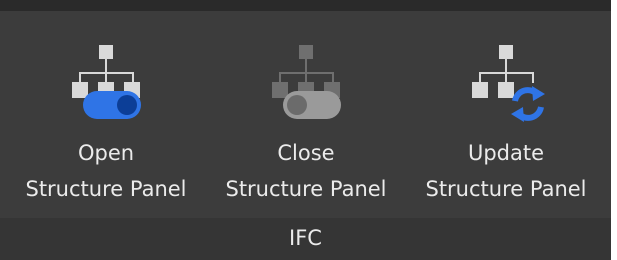 This screenshot has height=260, width=617. Describe the element at coordinates (614, 124) in the screenshot. I see `window-edge` at that location.